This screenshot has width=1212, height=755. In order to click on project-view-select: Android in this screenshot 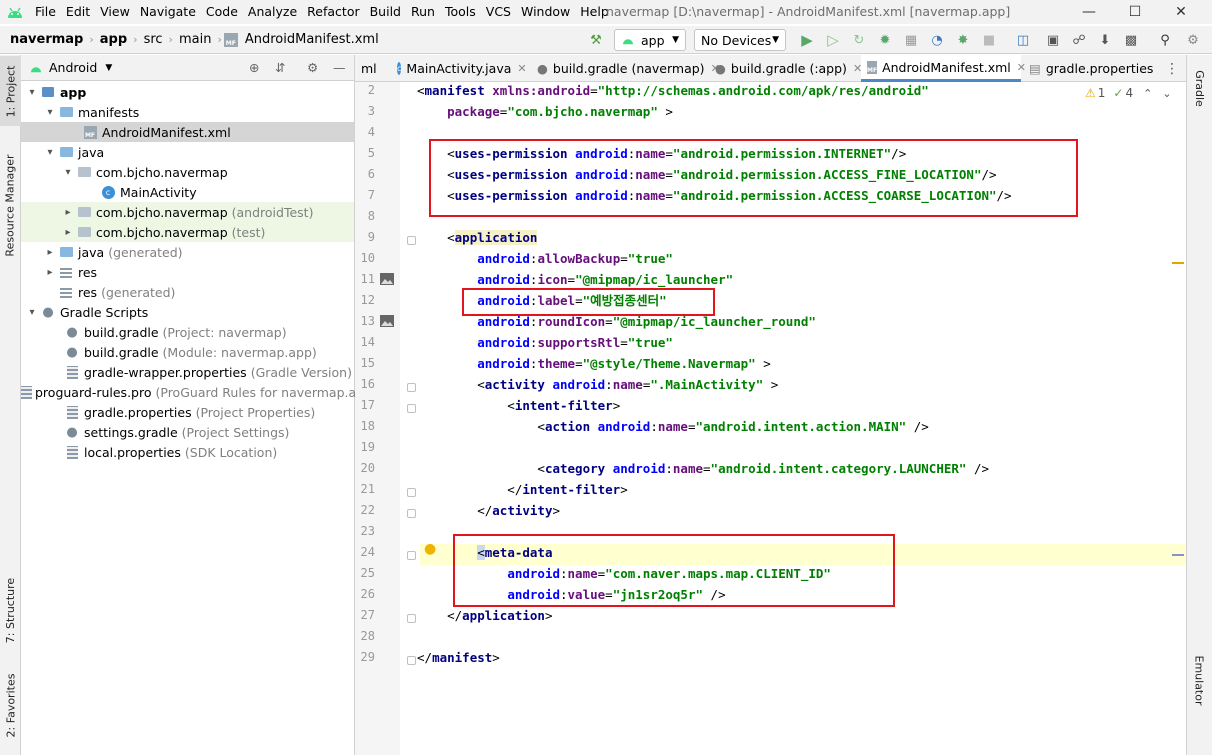, I will do `click(73, 67)`.